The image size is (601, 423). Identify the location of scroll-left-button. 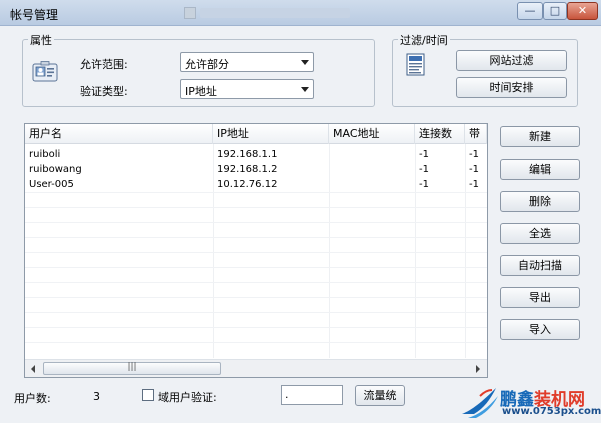
(33, 368).